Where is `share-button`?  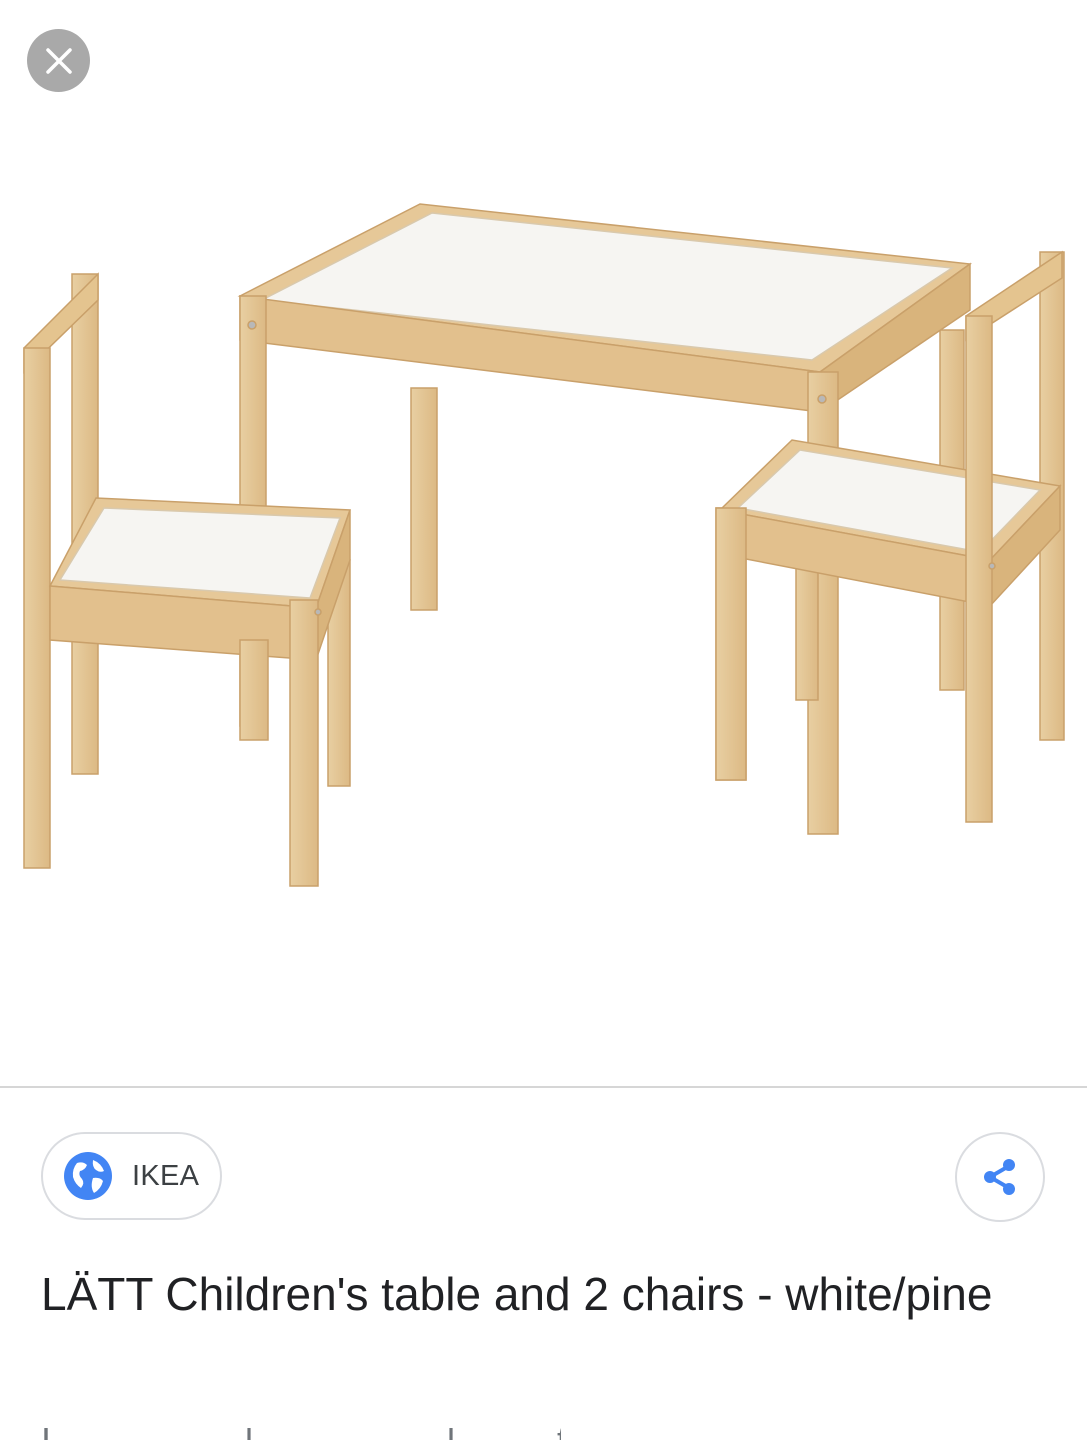
share-button is located at coordinates (1000, 1177).